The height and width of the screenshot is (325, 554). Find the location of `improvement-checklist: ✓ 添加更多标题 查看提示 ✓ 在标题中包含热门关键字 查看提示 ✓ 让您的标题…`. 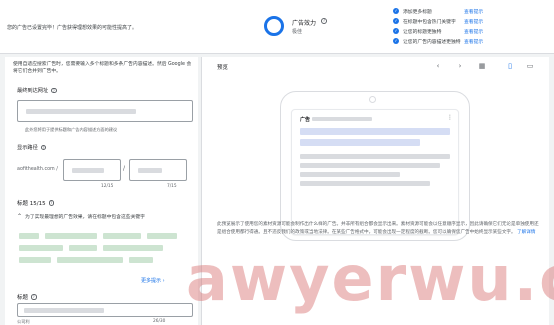

improvement-checklist: ✓ 添加更多标题 查看提示 ✓ 在标题中包含热门关键字 查看提示 ✓ 让您的标题… is located at coordinates (471, 26).